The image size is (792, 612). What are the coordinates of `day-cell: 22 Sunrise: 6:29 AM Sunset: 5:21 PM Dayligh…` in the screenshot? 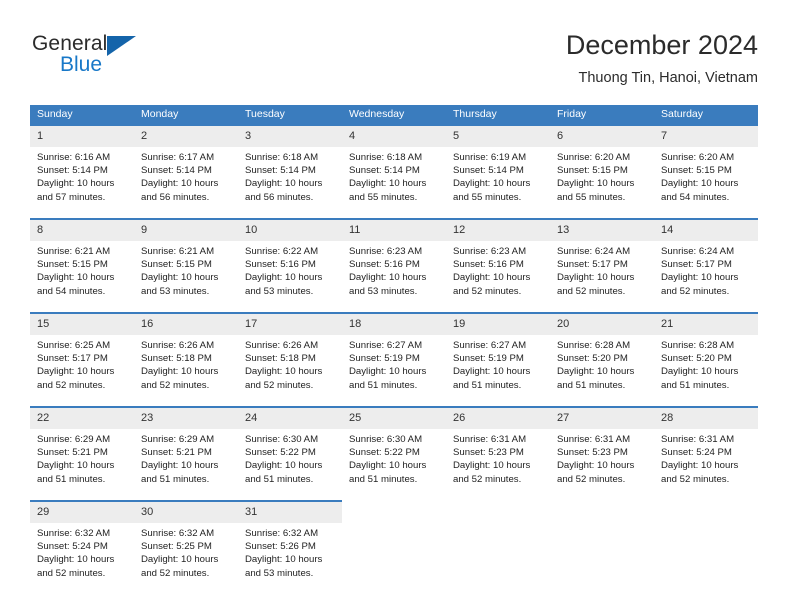 It's located at (82, 451).